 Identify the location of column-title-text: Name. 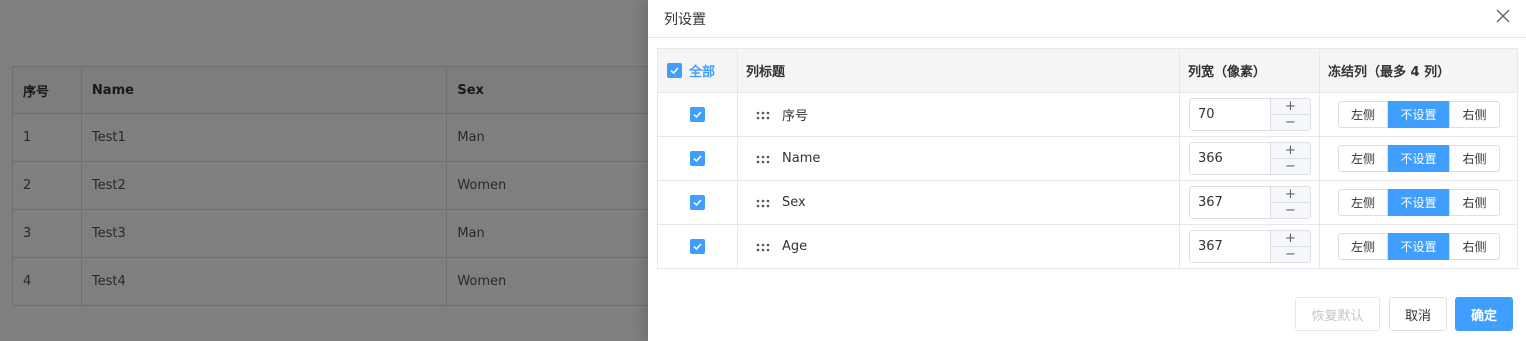
(801, 158).